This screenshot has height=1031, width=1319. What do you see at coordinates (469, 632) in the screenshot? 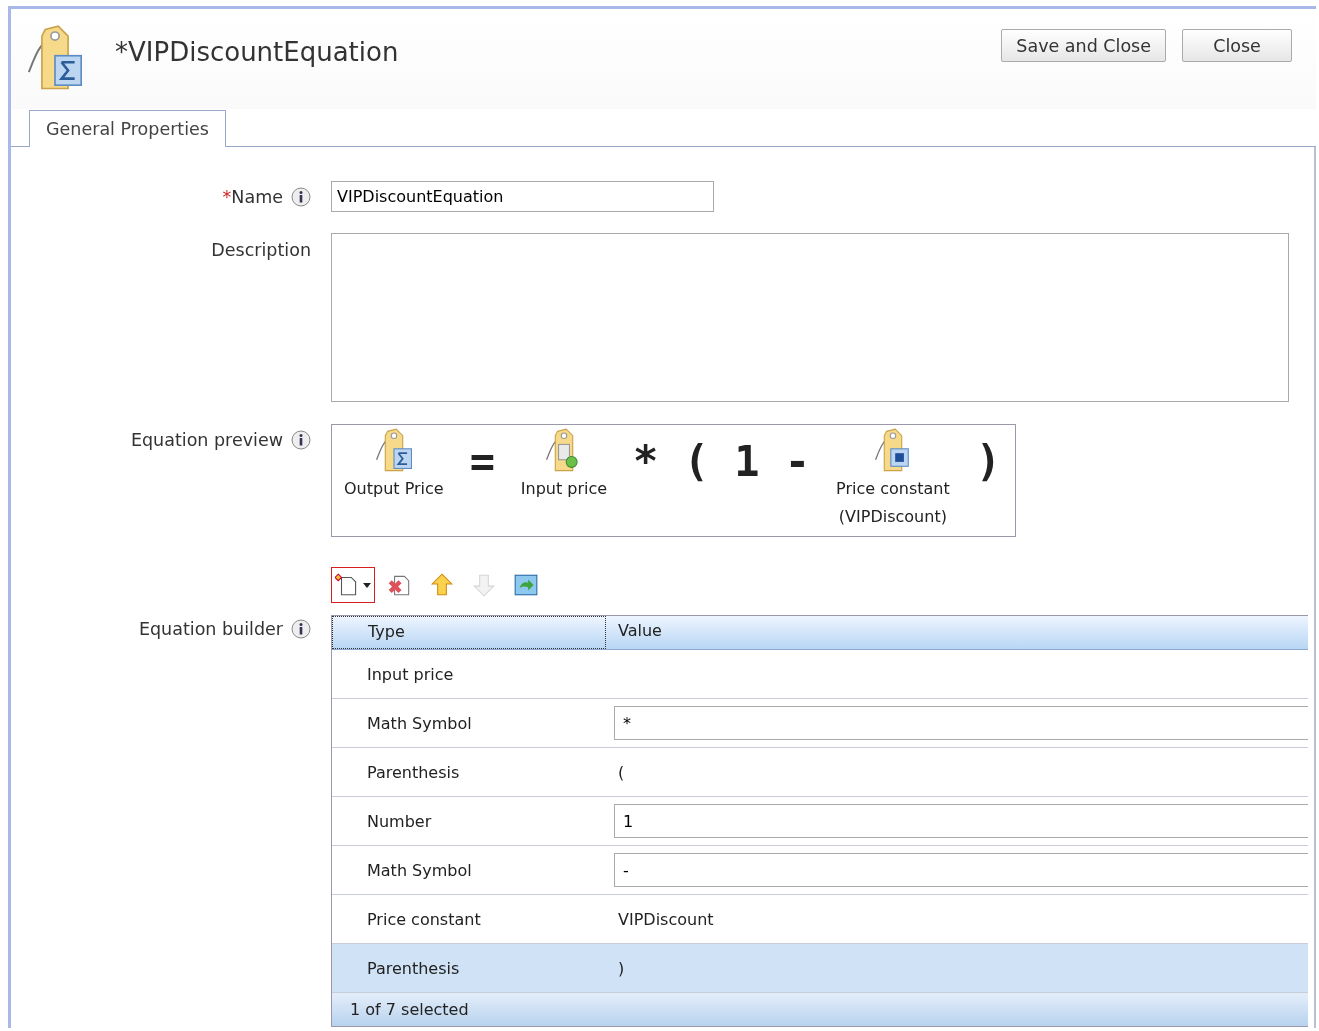
I see `column-header: Type` at bounding box center [469, 632].